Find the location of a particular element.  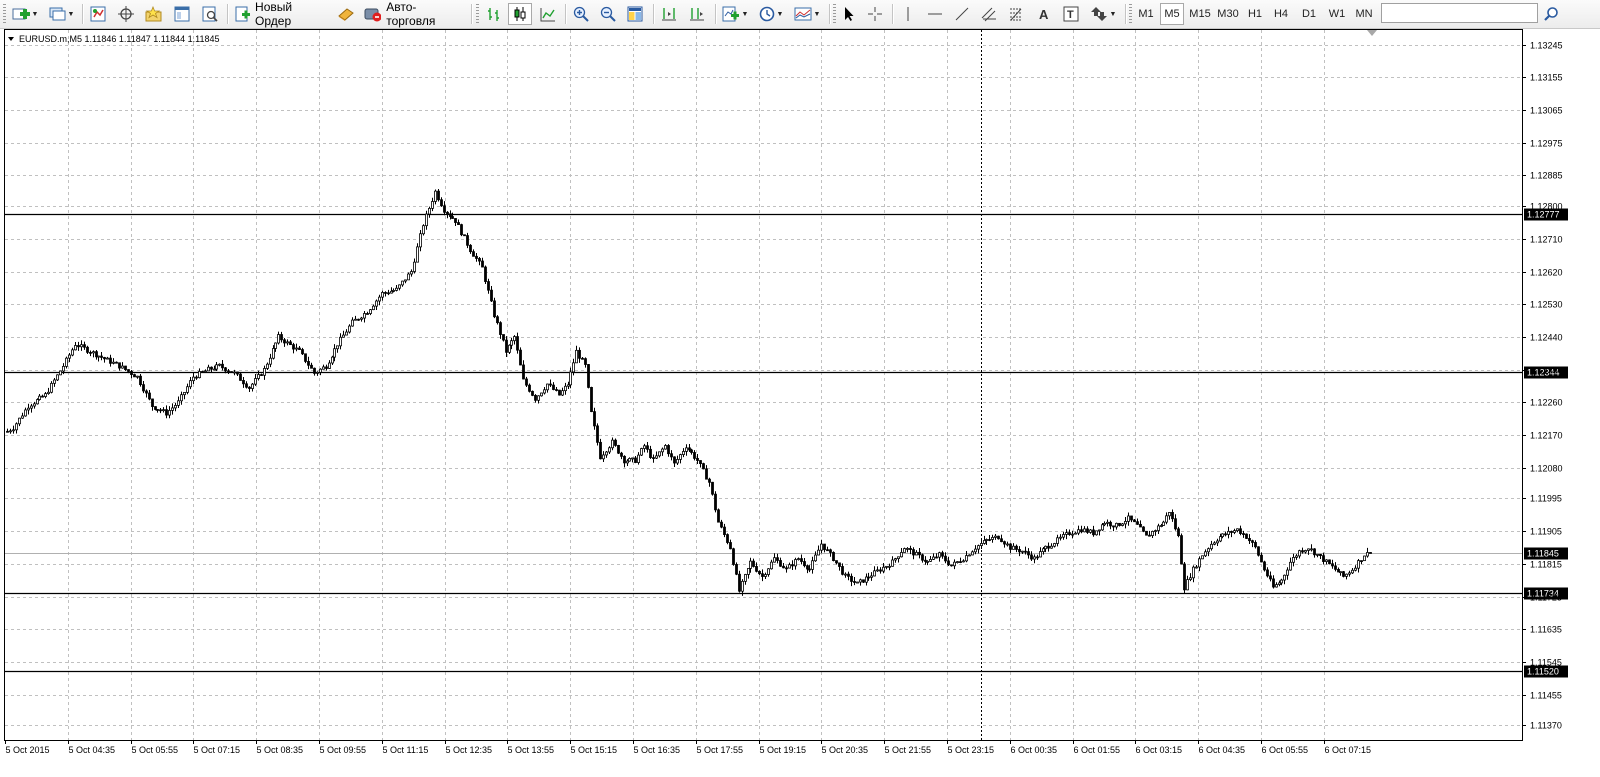

zoom-out-button is located at coordinates (608, 14).